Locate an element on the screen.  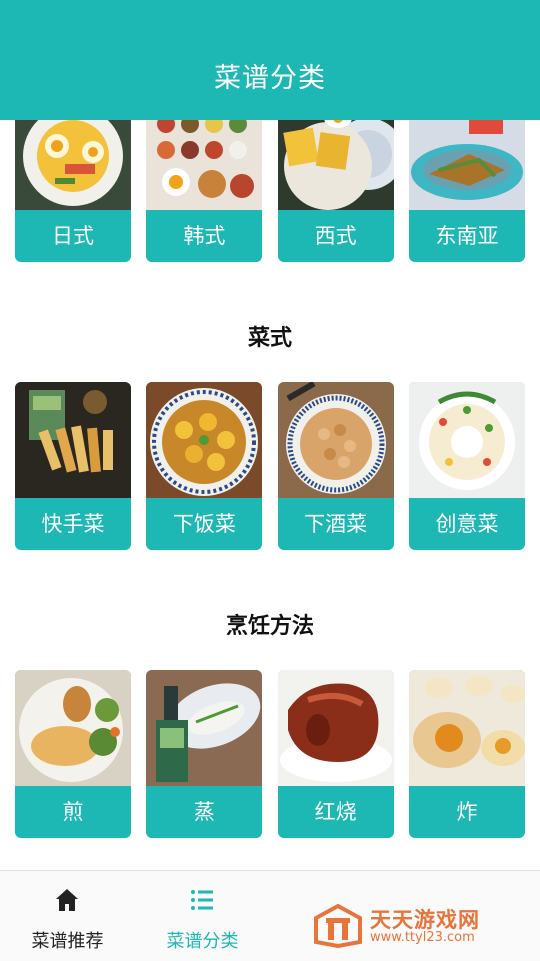
category-label: 下酒菜 is located at coordinates (336, 524).